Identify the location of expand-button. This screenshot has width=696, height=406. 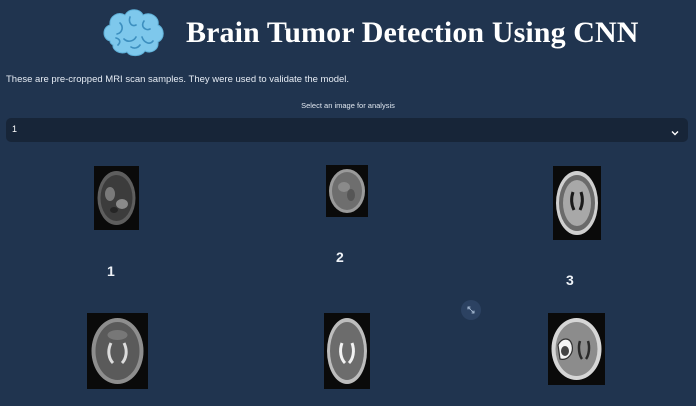
(471, 310).